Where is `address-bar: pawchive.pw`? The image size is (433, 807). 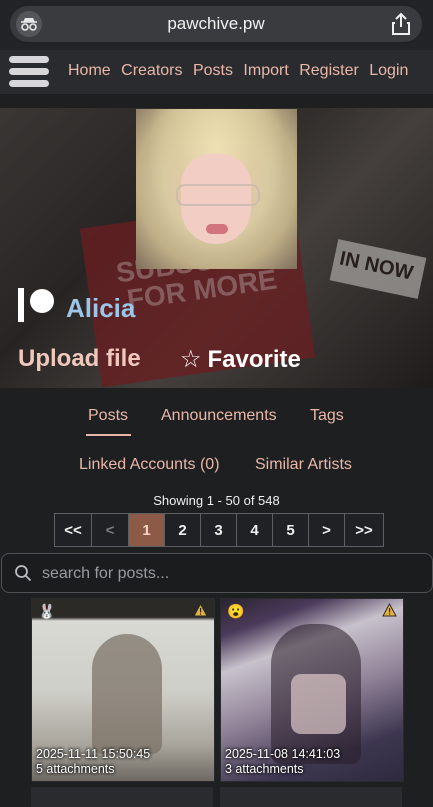 address-bar: pawchive.pw is located at coordinates (216, 24).